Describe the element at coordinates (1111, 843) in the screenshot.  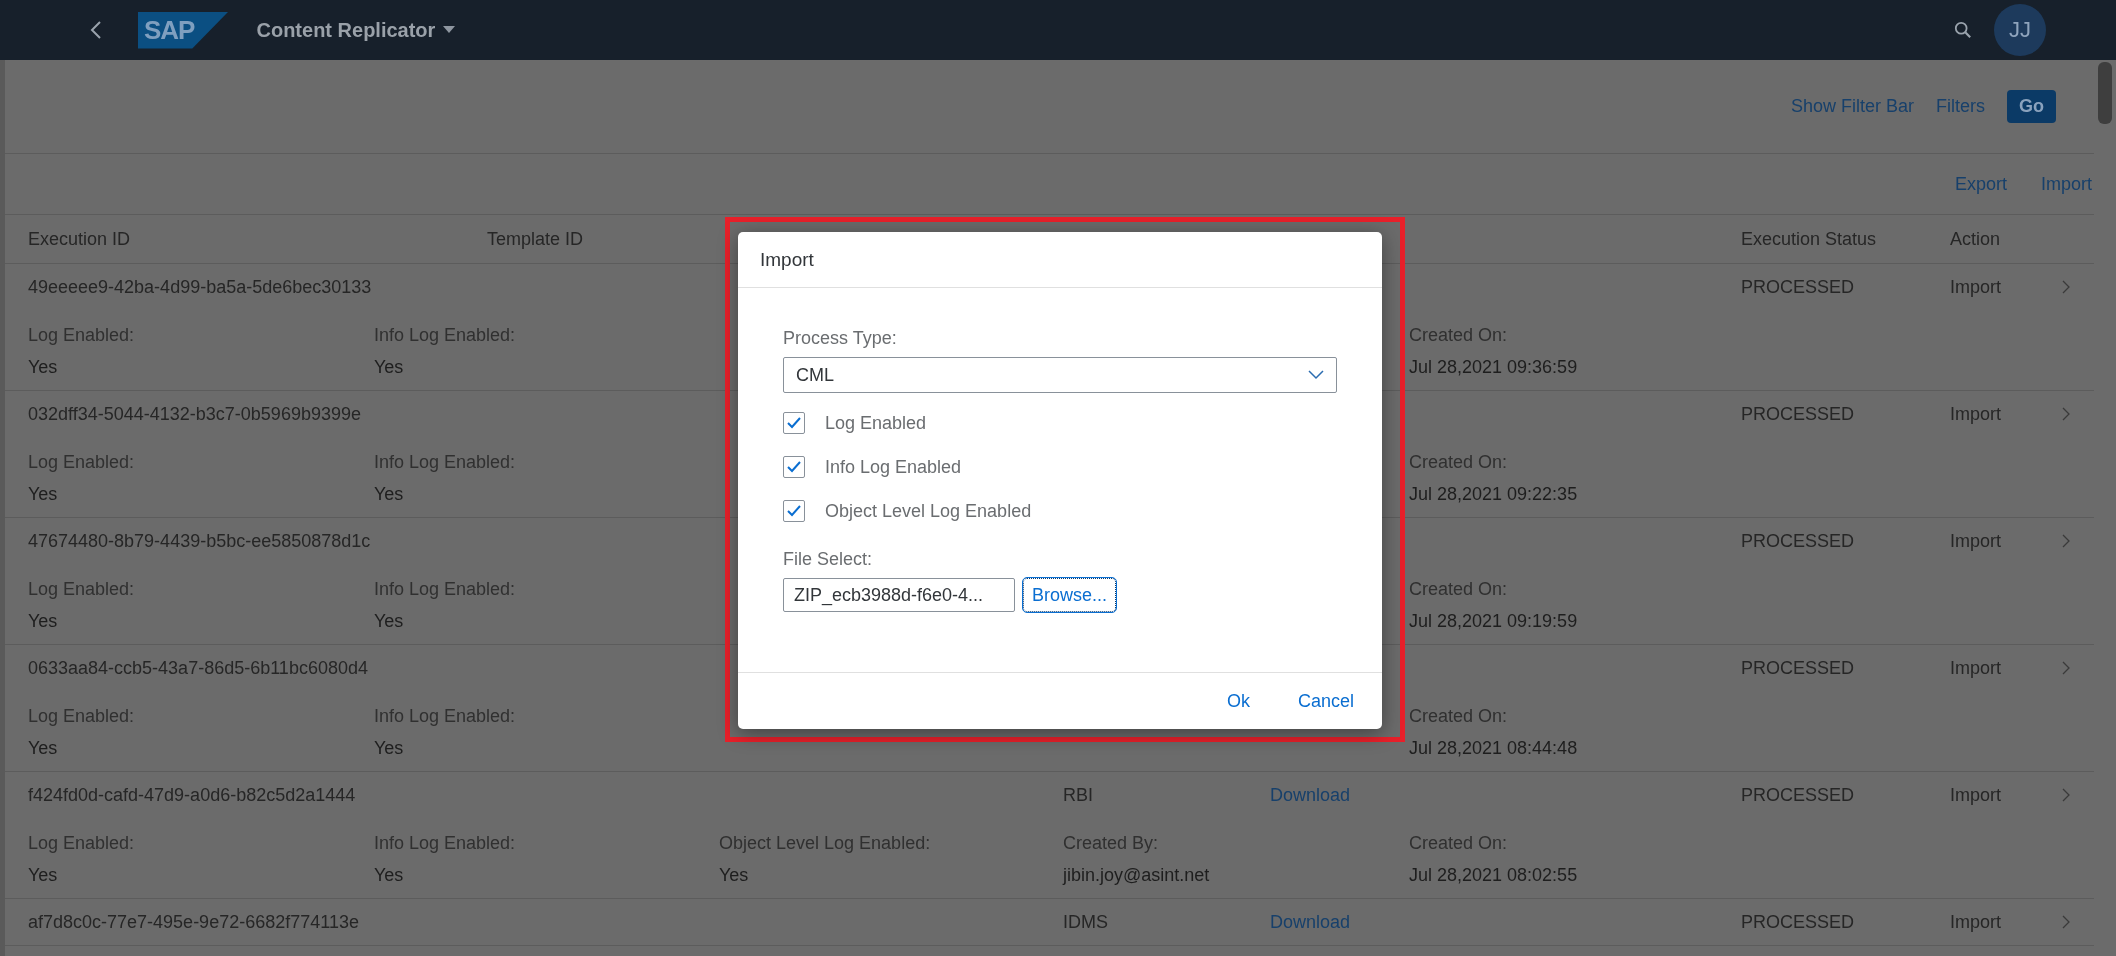
I see `field-label: Created By:` at that location.